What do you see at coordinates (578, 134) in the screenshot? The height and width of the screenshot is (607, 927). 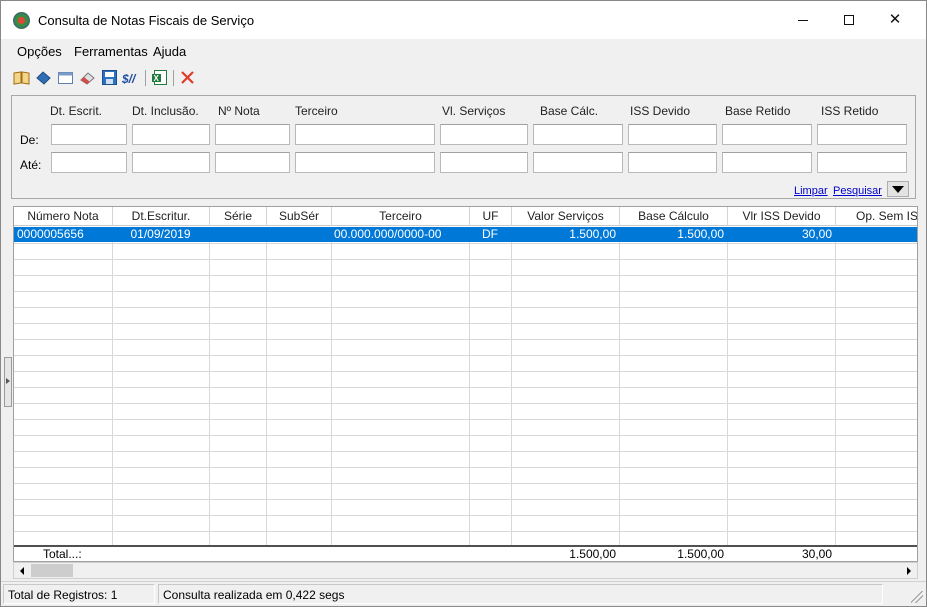 I see `base-calc-from-field` at bounding box center [578, 134].